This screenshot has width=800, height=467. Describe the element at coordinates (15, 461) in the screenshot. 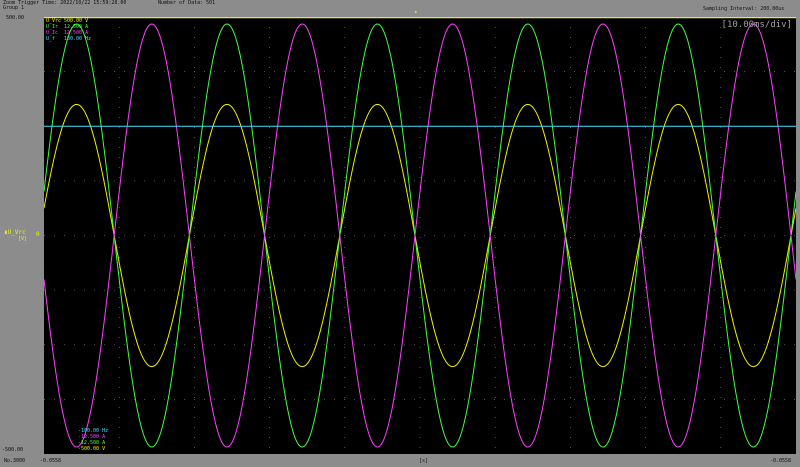

I see `footer-no: No.3000` at that location.